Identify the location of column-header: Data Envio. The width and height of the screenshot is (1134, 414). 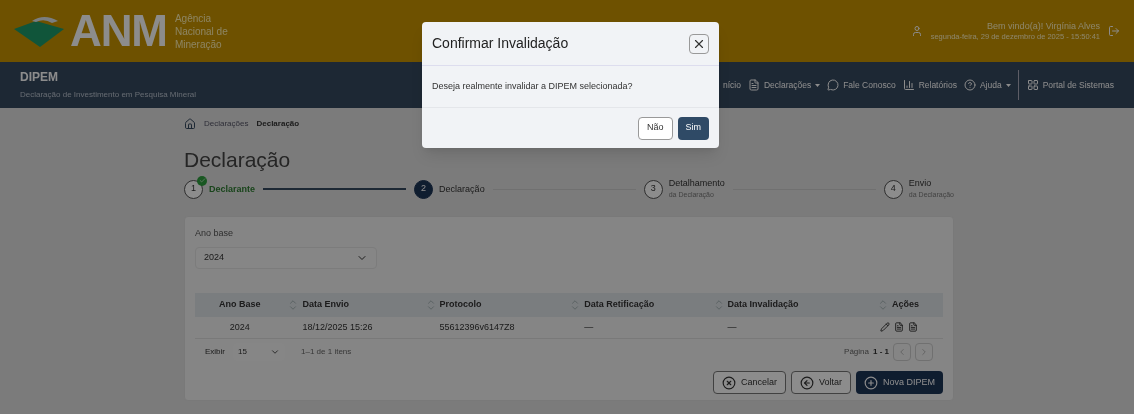
(353, 304).